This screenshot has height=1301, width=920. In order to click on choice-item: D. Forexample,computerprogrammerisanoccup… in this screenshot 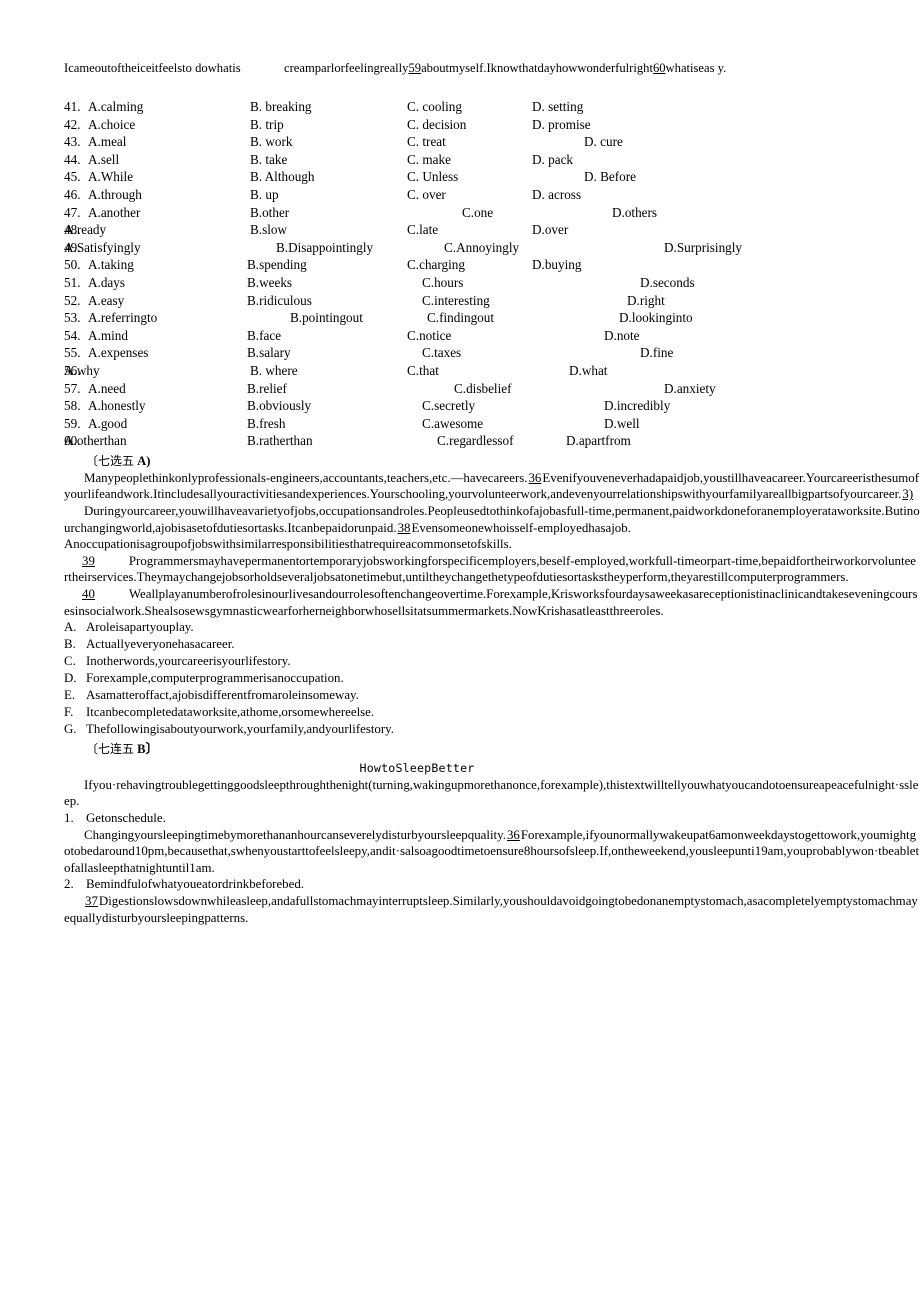, I will do `click(492, 678)`.